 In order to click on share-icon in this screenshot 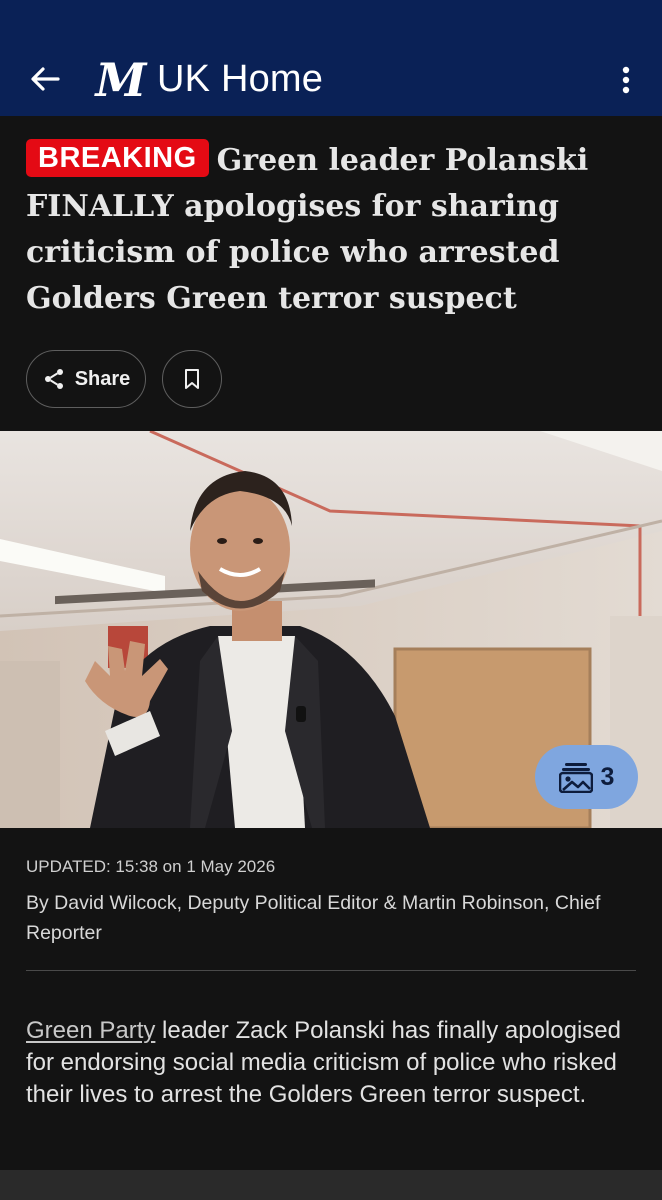, I will do `click(53, 379)`.